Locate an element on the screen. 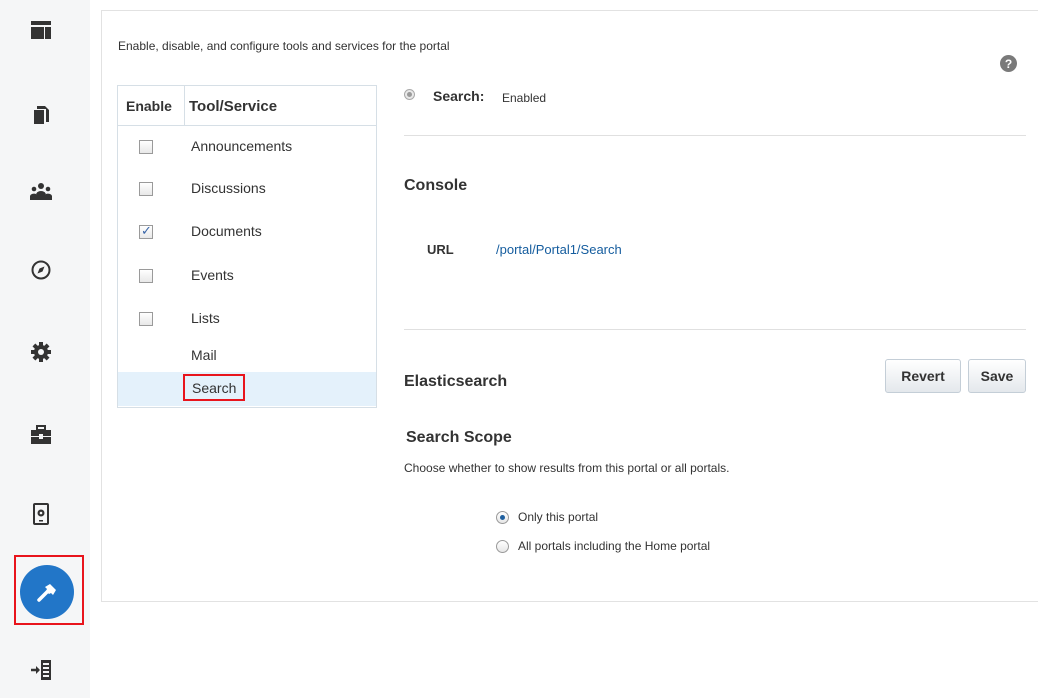 This screenshot has height=698, width=1038. option-label: All portals including the Home portal is located at coordinates (614, 546).